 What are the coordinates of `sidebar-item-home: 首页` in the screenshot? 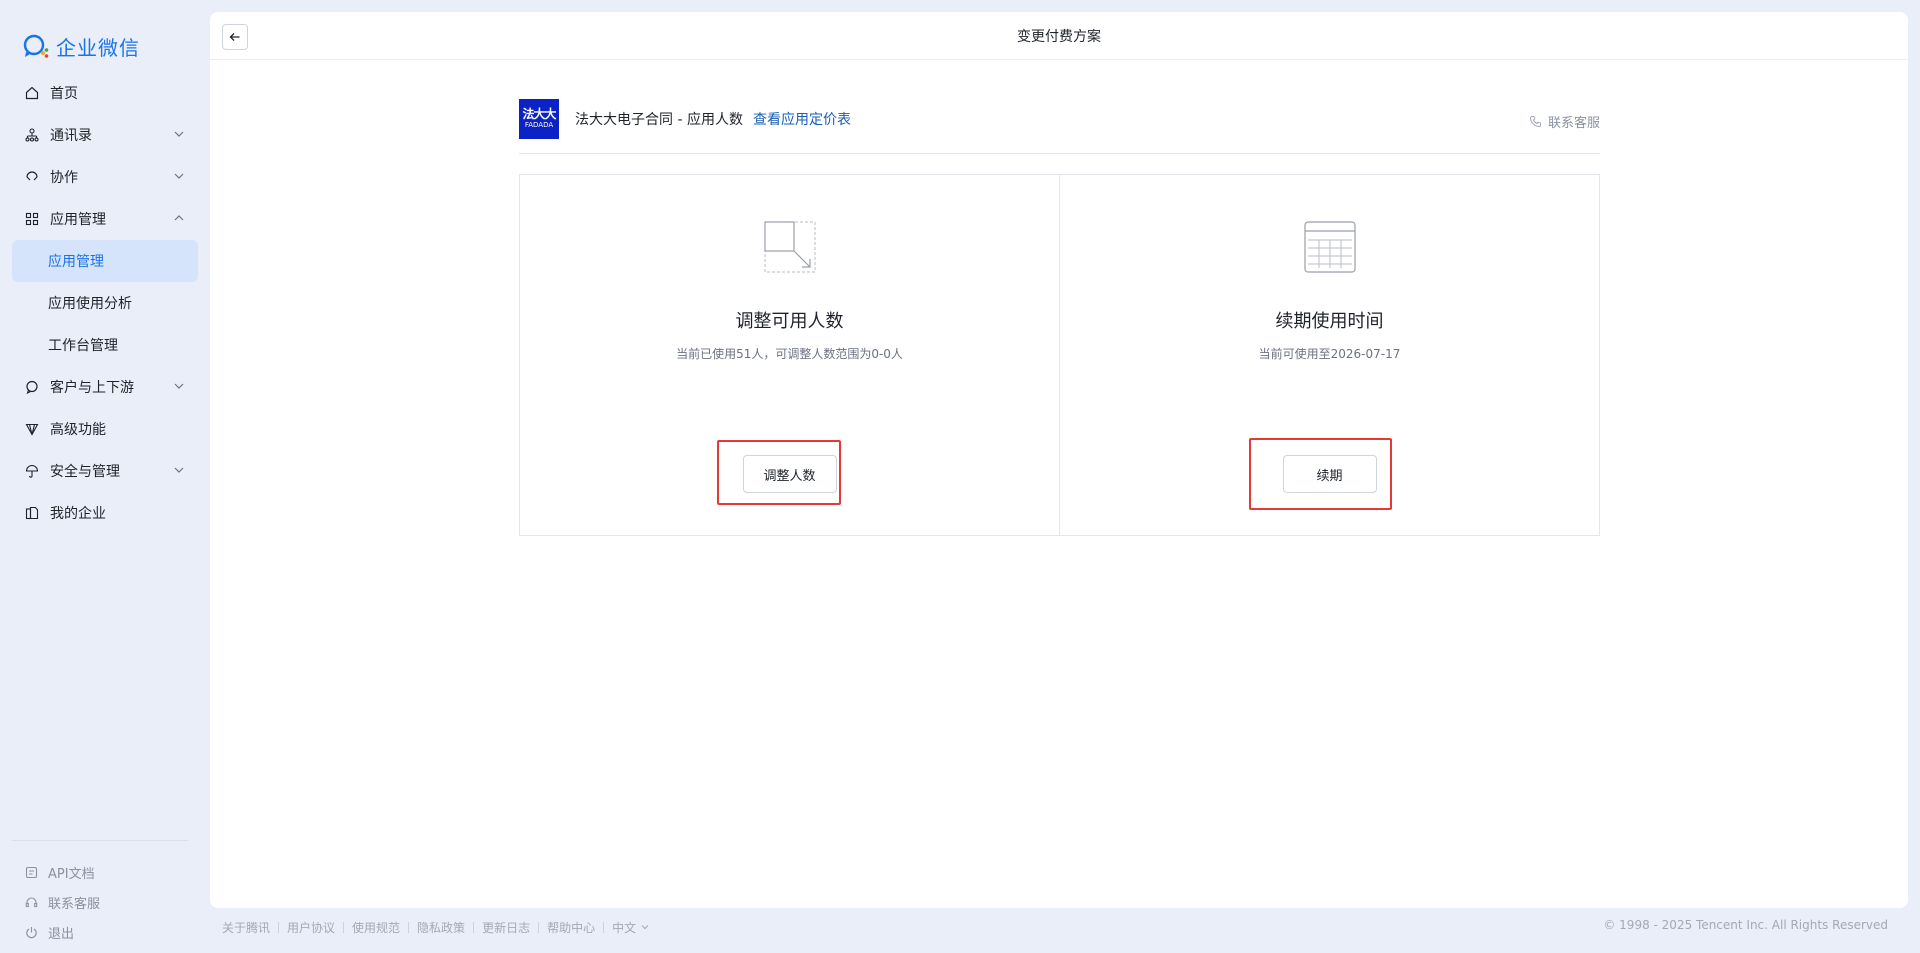 It's located at (105, 93).